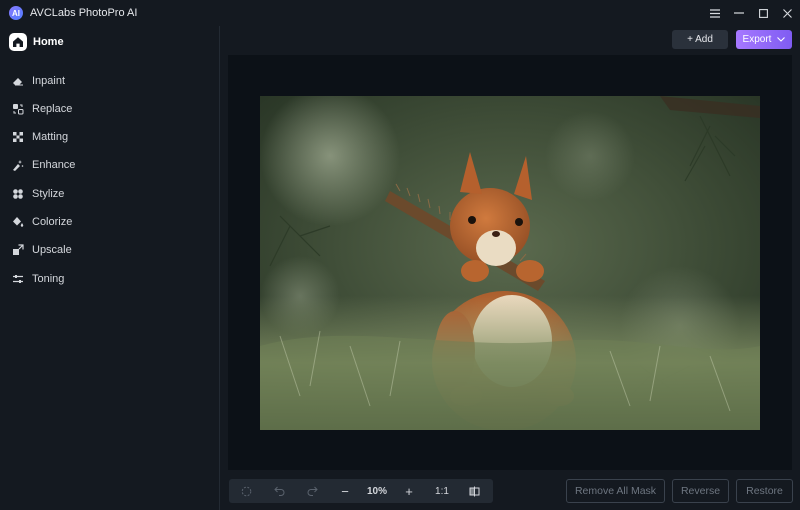  I want to click on canvas-toolbar: − 10% + 1:1, so click(361, 491).